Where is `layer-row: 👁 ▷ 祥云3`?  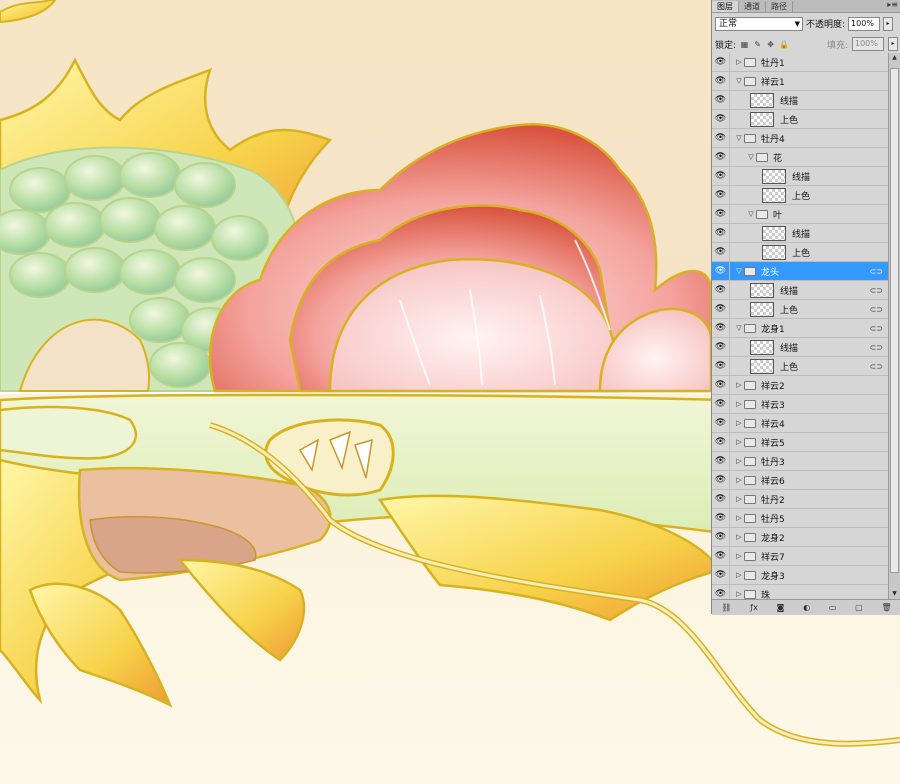
layer-row: 👁 ▷ 祥云3 is located at coordinates (800, 404).